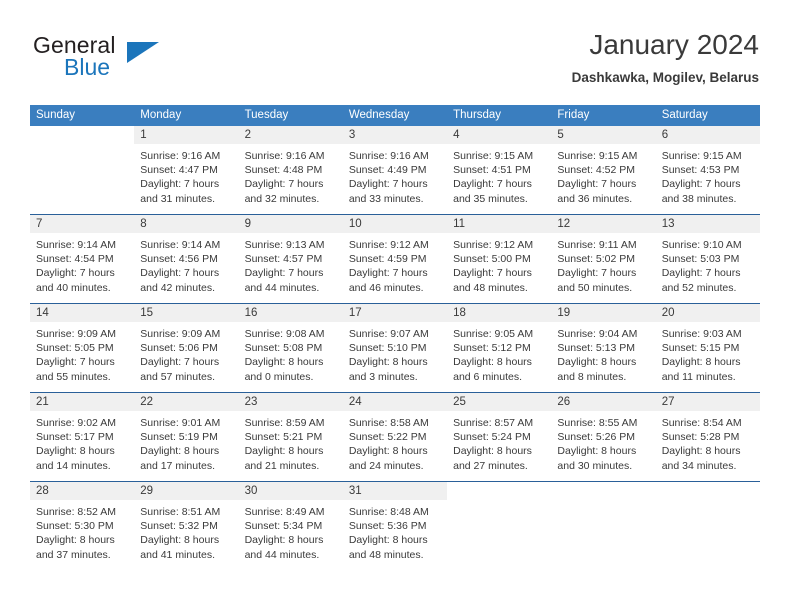  I want to click on brand-logo: General Blue, so click(153, 63).